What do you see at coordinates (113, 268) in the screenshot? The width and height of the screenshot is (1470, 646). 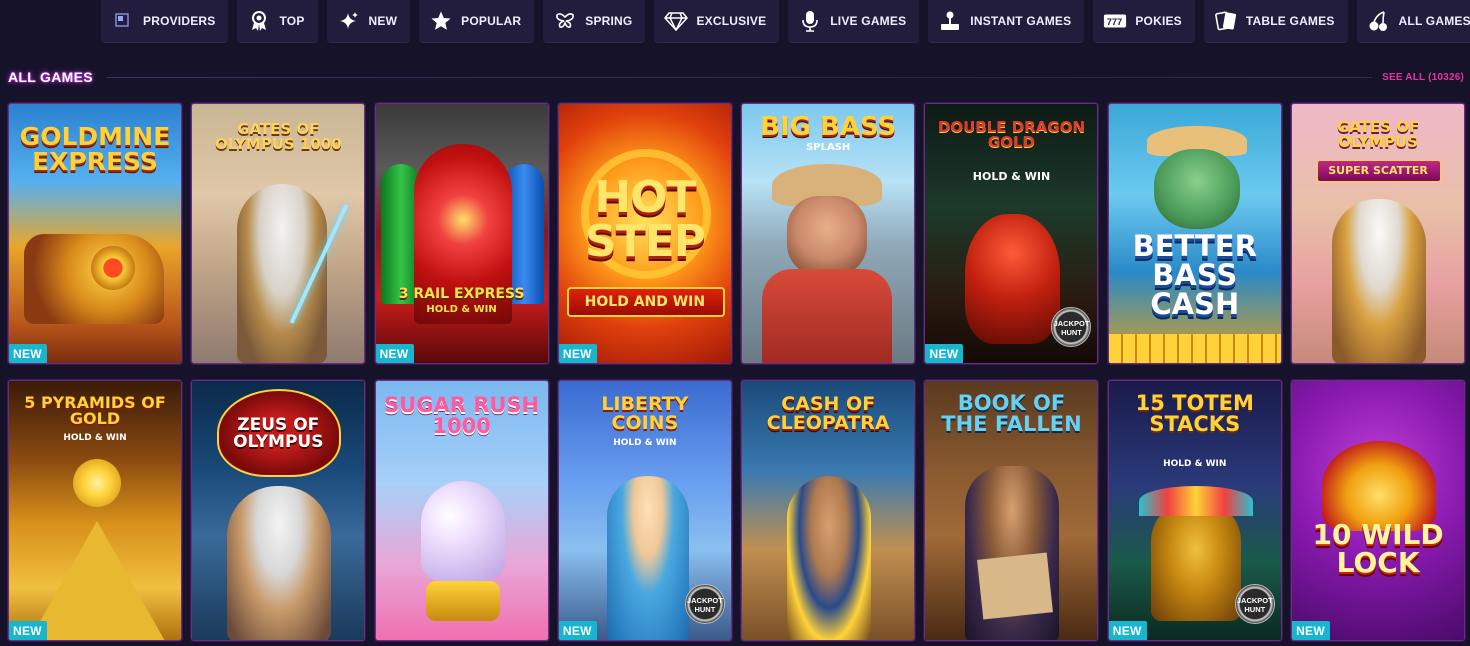 I see `star-emblem-art` at bounding box center [113, 268].